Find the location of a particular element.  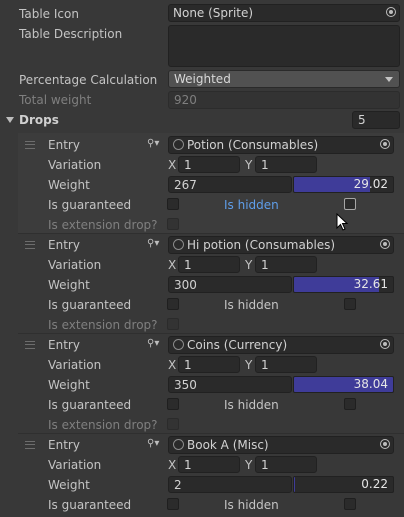

percent-value: 32.61 is located at coordinates (370, 284).